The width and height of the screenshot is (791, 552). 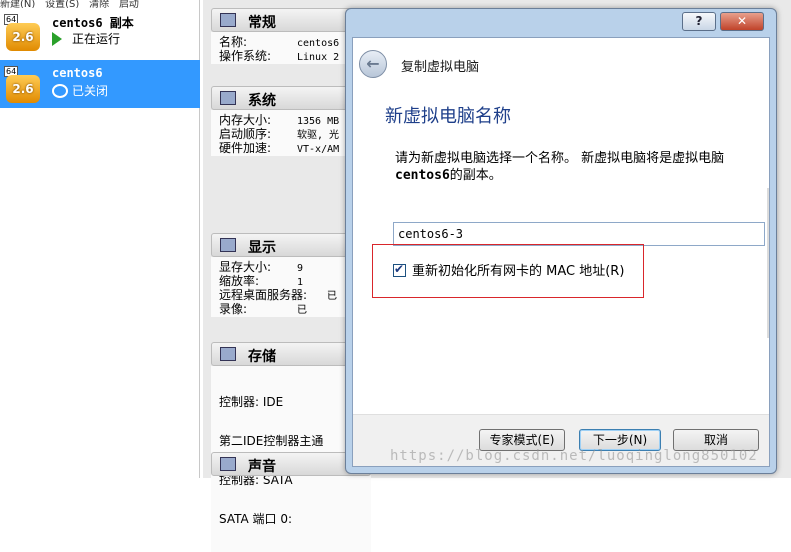 What do you see at coordinates (60, 39) in the screenshot?
I see `running-arrow-icon` at bounding box center [60, 39].